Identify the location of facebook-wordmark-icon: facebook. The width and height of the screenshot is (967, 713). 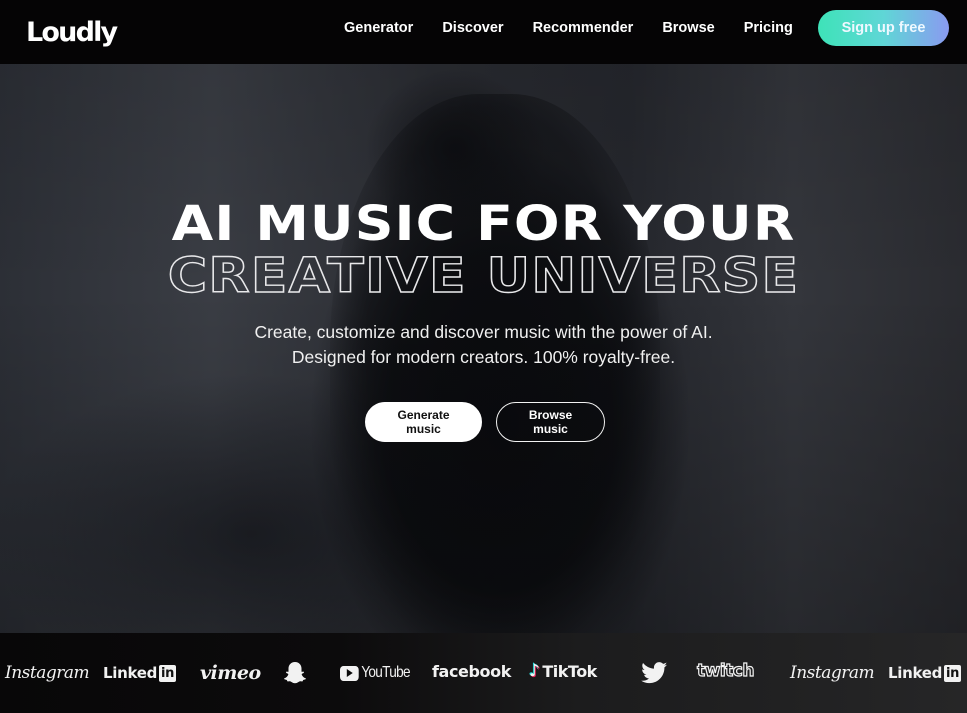
(471, 671).